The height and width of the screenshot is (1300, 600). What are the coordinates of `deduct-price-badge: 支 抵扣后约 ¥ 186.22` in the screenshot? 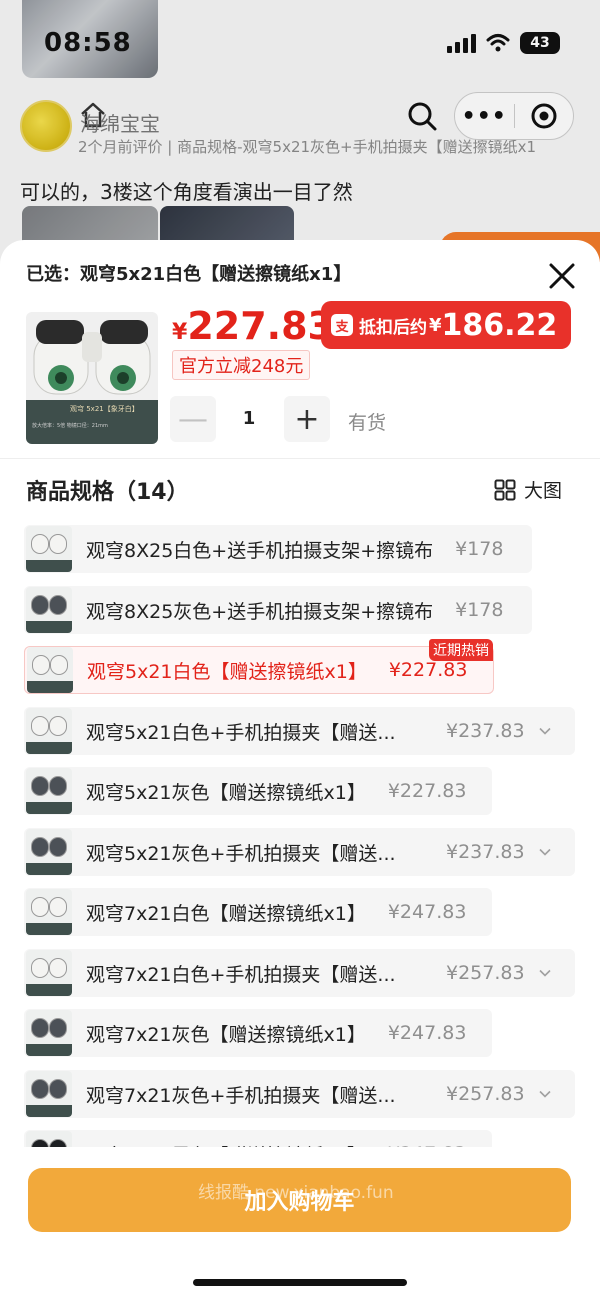 It's located at (446, 325).